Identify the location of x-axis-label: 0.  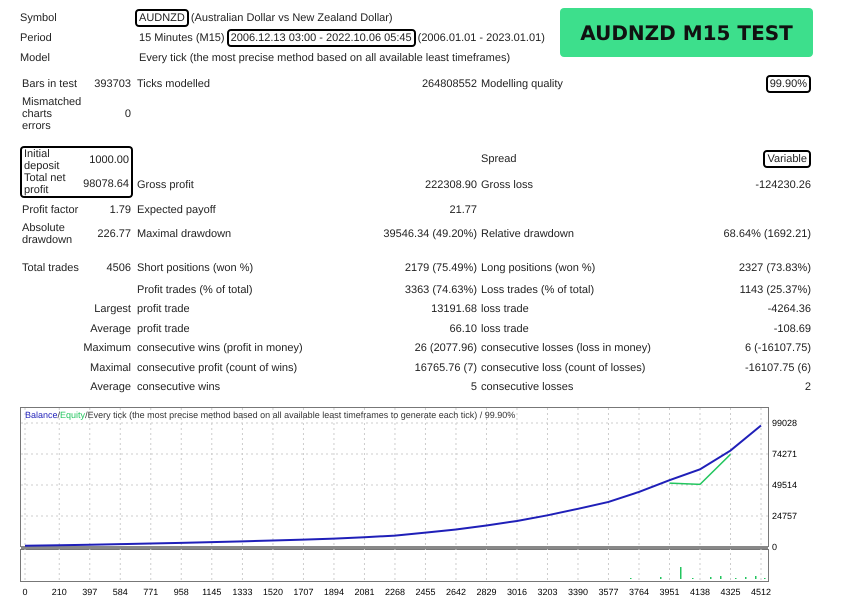
(25, 592).